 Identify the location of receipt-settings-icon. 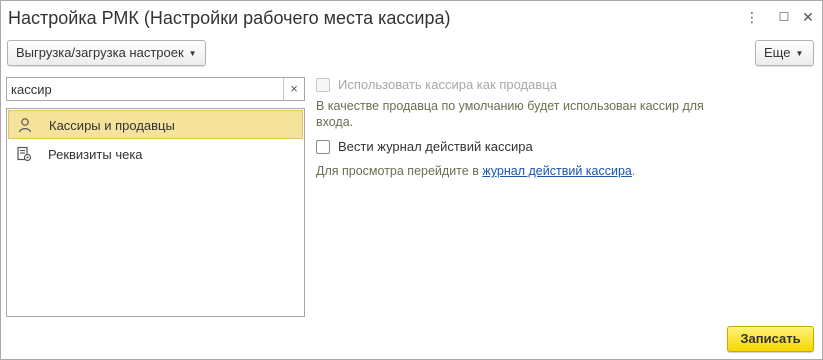
(24, 154).